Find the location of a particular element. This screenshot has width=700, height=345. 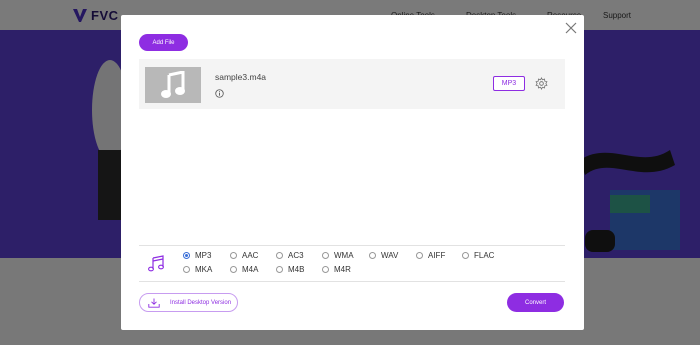

audio-file-icon is located at coordinates (173, 84).